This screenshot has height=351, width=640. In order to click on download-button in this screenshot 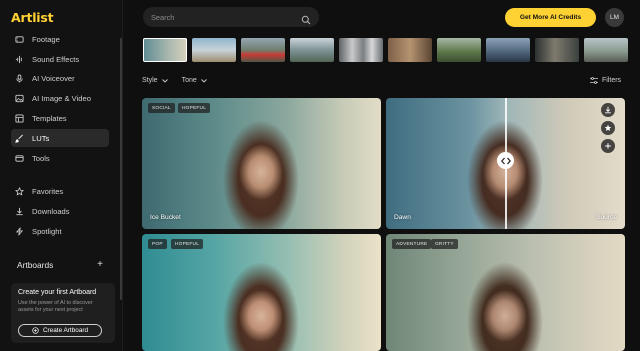, I will do `click(608, 110)`.